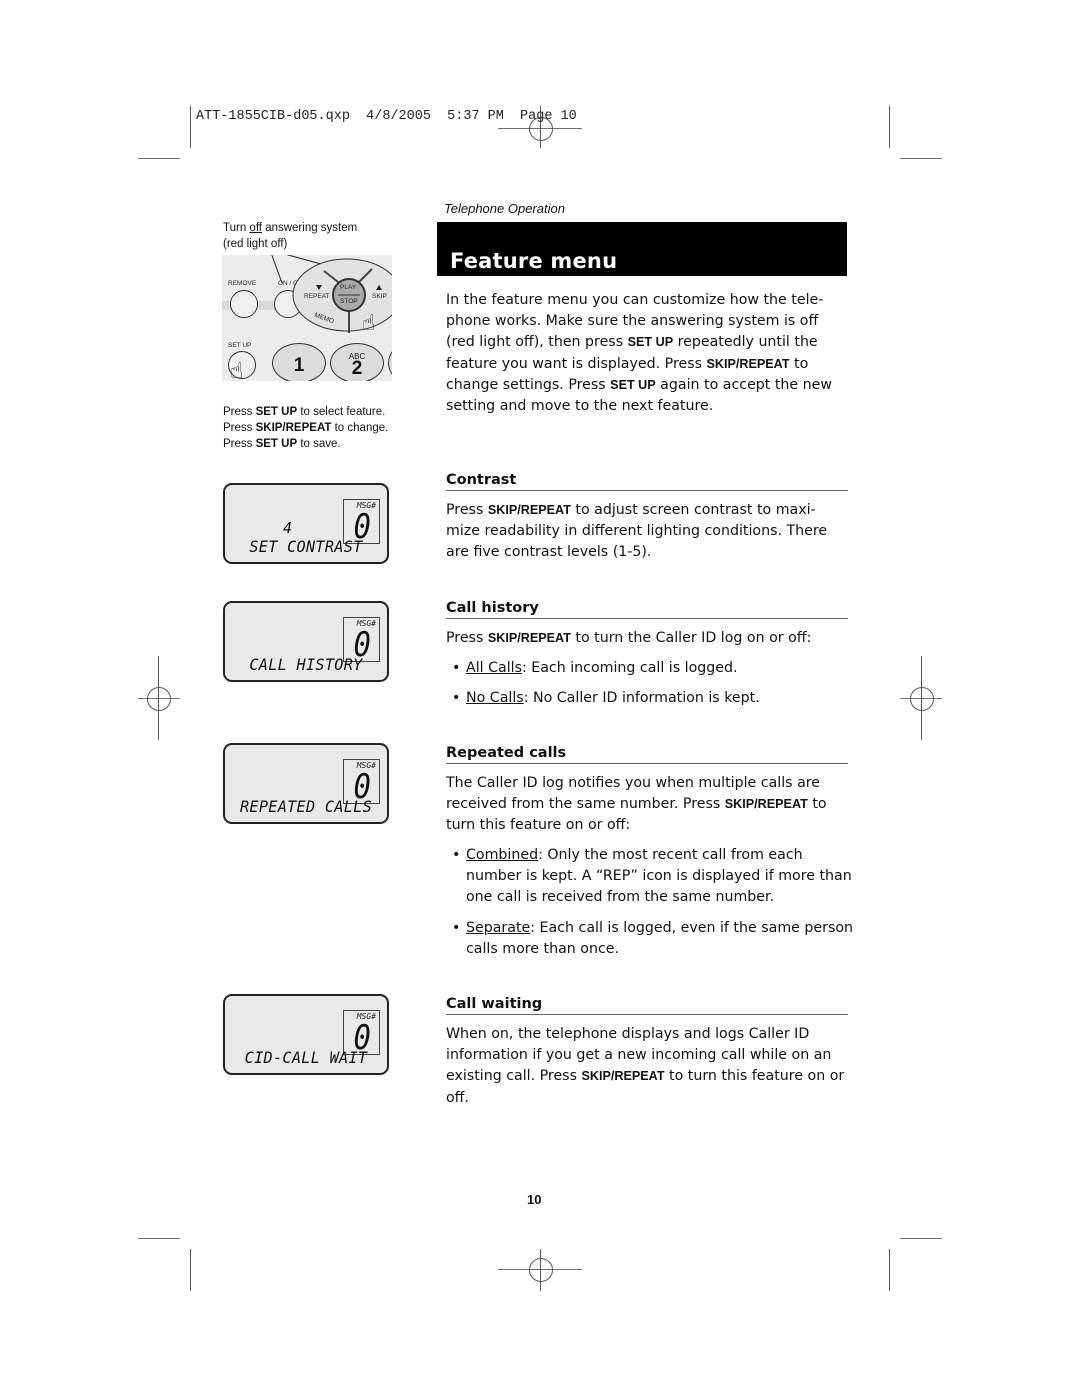 This screenshot has width=1080, height=1397. Describe the element at coordinates (349, 301) in the screenshot. I see `stop-key-label: STOP` at that location.